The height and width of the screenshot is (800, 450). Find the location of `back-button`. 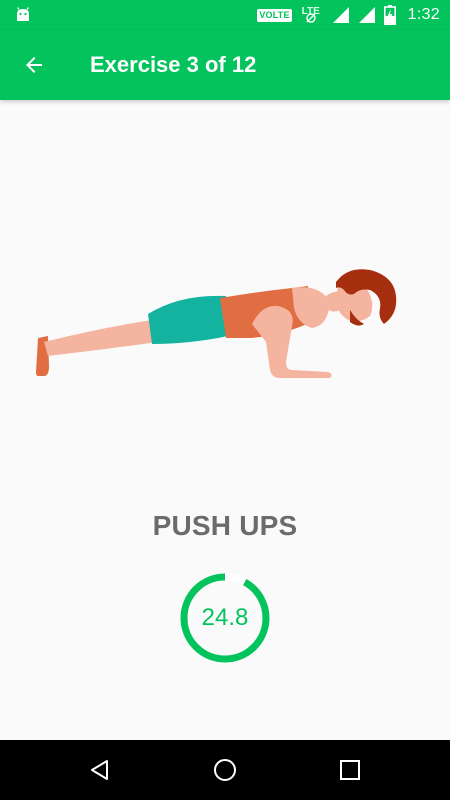

back-button is located at coordinates (34, 65).